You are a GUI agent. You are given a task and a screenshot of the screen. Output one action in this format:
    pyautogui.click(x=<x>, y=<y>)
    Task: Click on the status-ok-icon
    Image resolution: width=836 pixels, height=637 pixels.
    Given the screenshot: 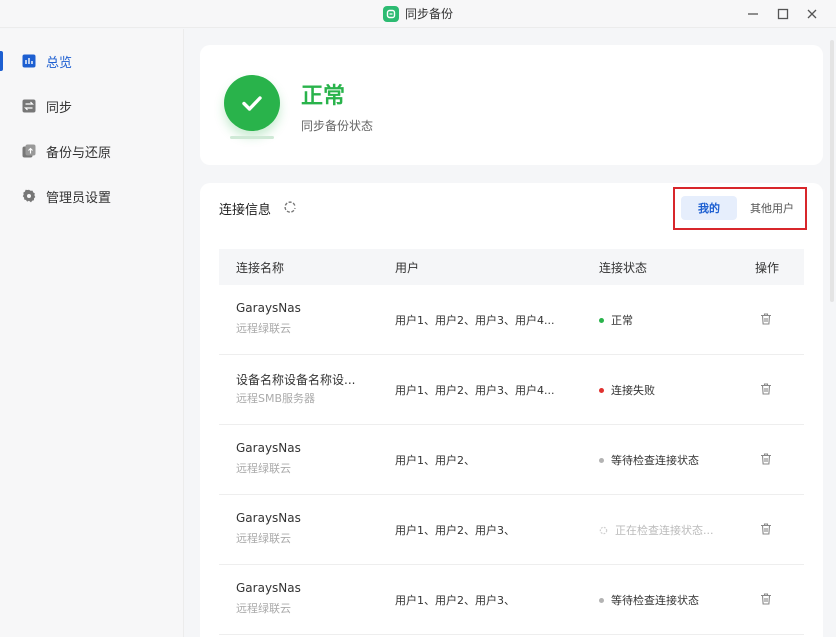 What is the action you would take?
    pyautogui.click(x=252, y=103)
    